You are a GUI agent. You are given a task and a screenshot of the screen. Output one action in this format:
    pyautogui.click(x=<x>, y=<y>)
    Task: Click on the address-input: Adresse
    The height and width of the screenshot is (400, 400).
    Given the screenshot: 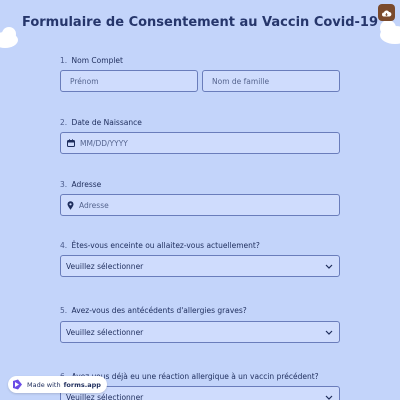 What is the action you would take?
    pyautogui.click(x=200, y=205)
    